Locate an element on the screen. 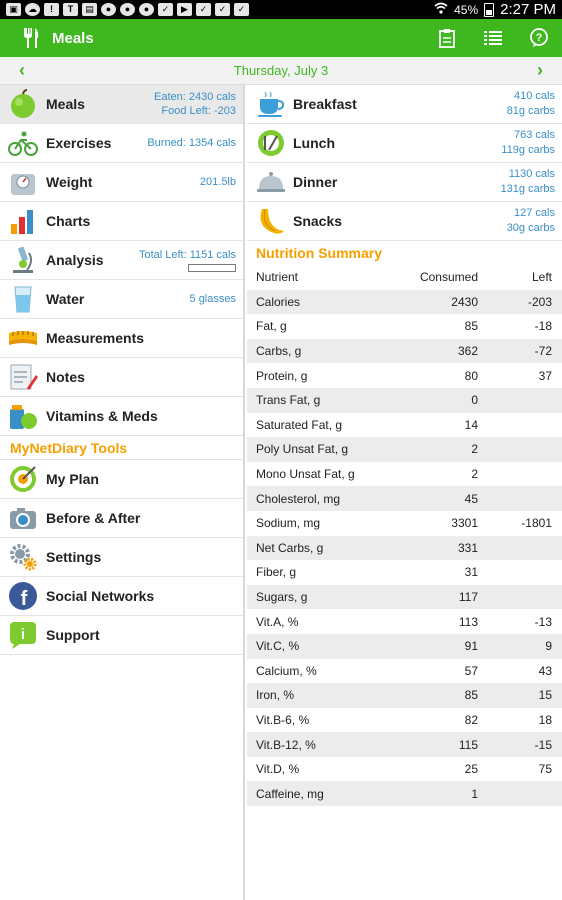  left-value: -13 is located at coordinates (543, 621).